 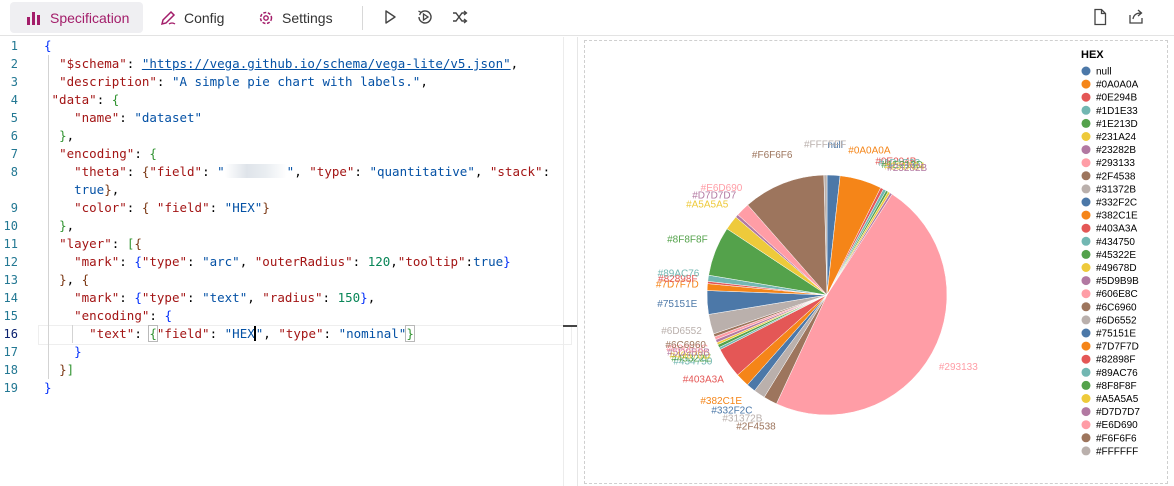 What do you see at coordinates (677, 304) in the screenshot?
I see `slice-label: #75151E` at bounding box center [677, 304].